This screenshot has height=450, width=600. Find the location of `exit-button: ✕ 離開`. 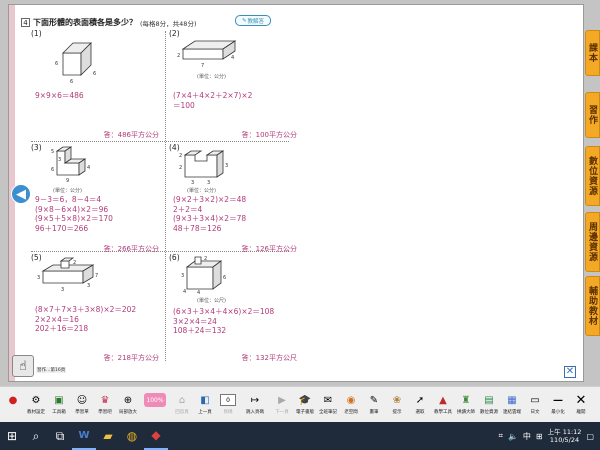

exit-button: ✕ 離開 is located at coordinates (581, 404).